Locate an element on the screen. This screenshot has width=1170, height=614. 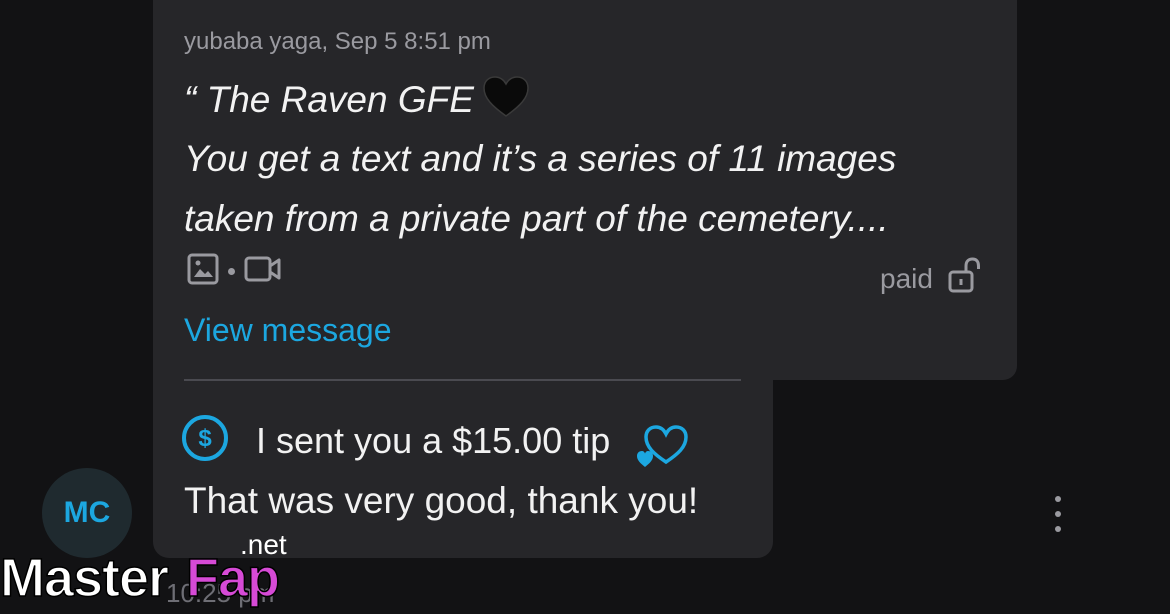
reply-body: That was very good, thank you! is located at coordinates (441, 500).